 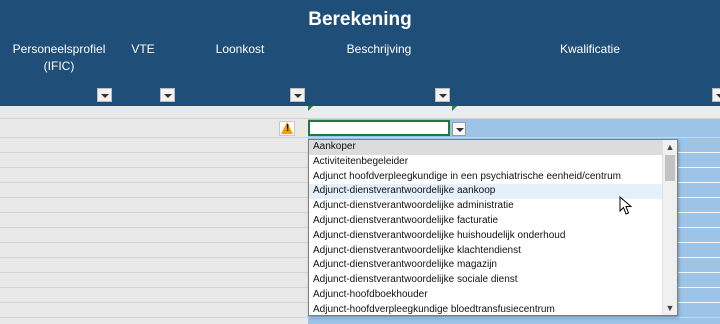 I want to click on column-header-loonkost: Loonkost, so click(x=240, y=49).